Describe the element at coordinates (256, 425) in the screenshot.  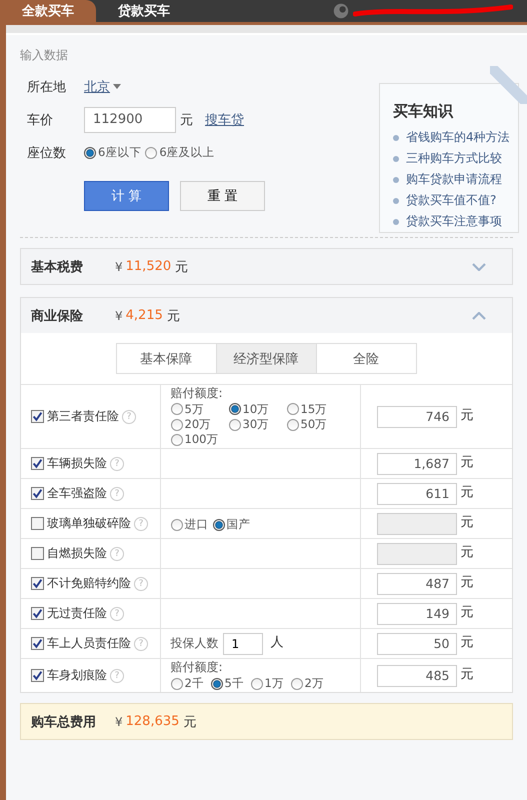
I see `radio-label: 30万` at that location.